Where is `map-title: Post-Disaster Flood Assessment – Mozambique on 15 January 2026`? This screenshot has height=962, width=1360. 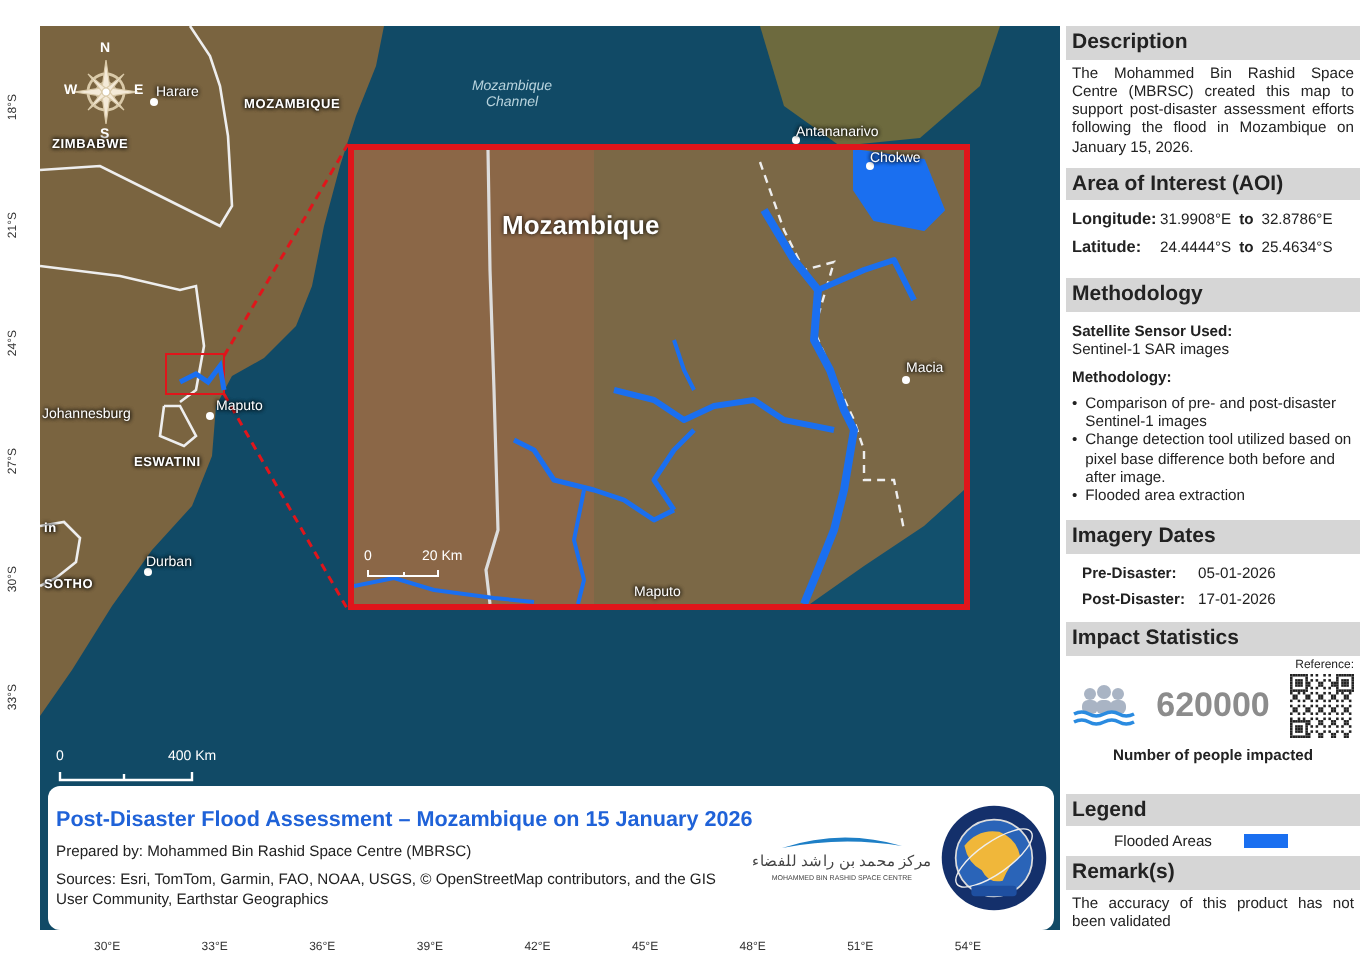
map-title: Post-Disaster Flood Assessment – Mozambique on 15 January 2026 is located at coordinates (404, 820).